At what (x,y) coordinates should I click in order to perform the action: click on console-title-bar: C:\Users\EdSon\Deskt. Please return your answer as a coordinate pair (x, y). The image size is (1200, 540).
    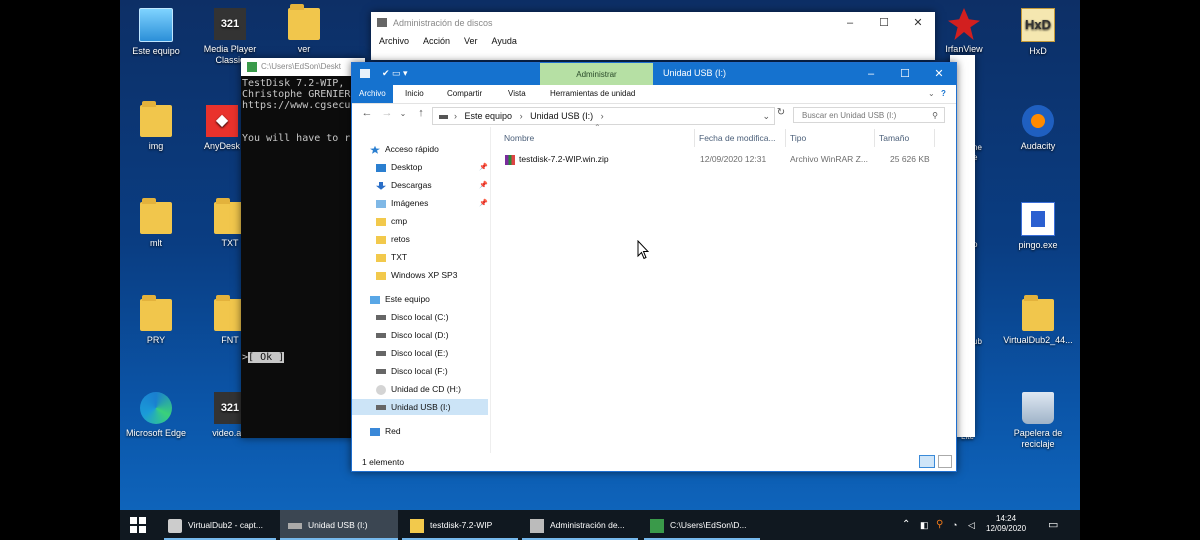
    Looking at the image, I should click on (303, 67).